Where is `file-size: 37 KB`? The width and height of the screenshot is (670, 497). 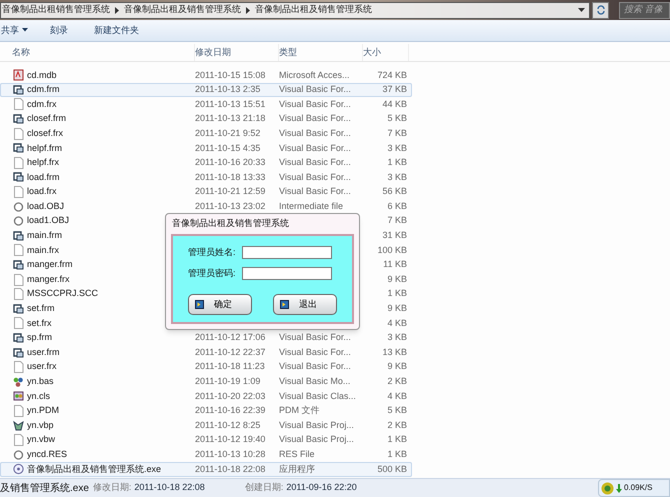 file-size: 37 KB is located at coordinates (394, 89).